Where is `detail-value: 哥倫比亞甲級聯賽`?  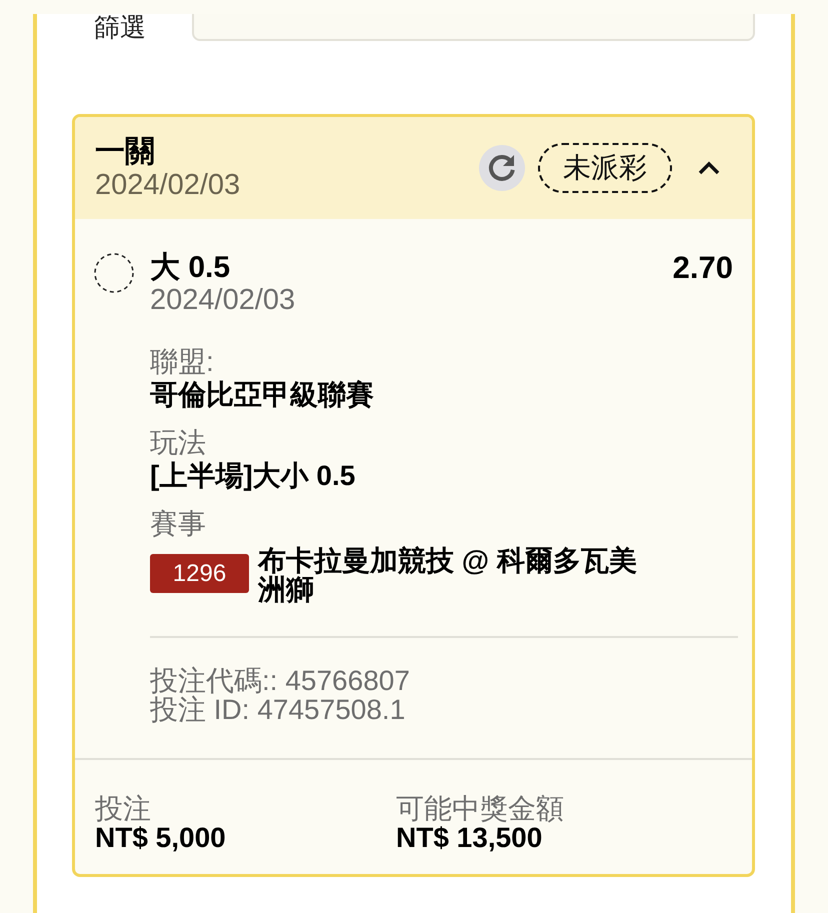
detail-value: 哥倫比亞甲級聯賽 is located at coordinates (262, 394).